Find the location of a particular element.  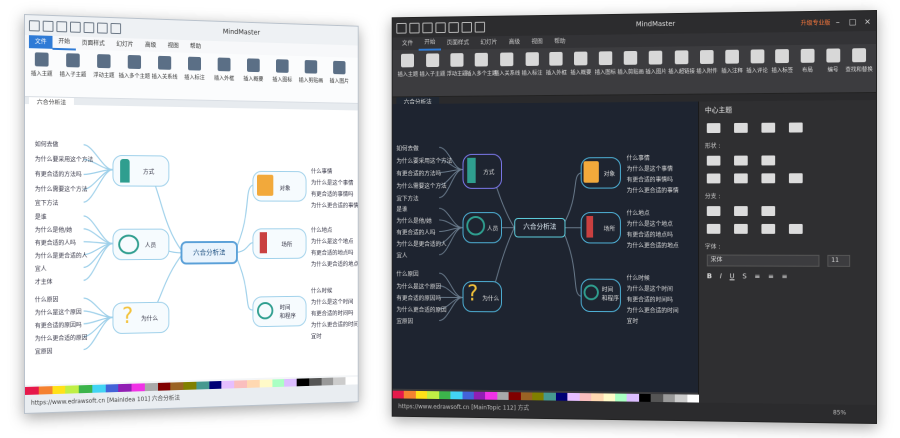

insert-relation-button: 插入关系线 is located at coordinates (507, 64).